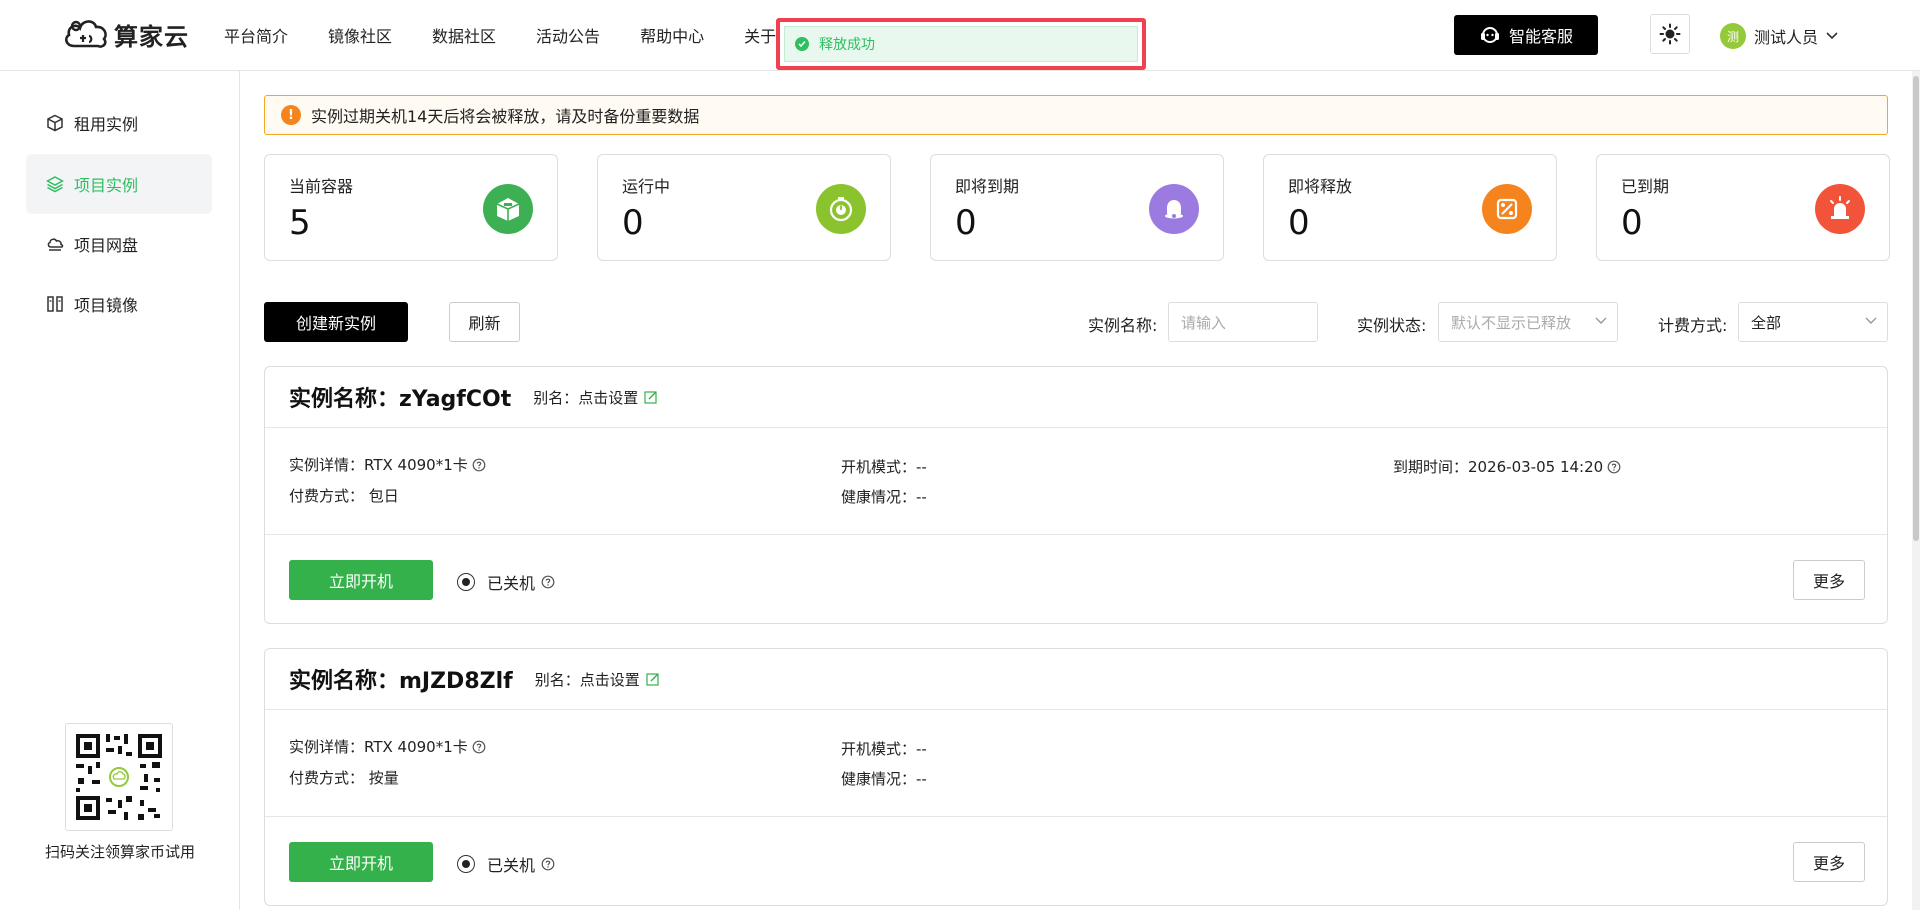  What do you see at coordinates (151, 36) in the screenshot?
I see `logo-text: 算家云` at bounding box center [151, 36].